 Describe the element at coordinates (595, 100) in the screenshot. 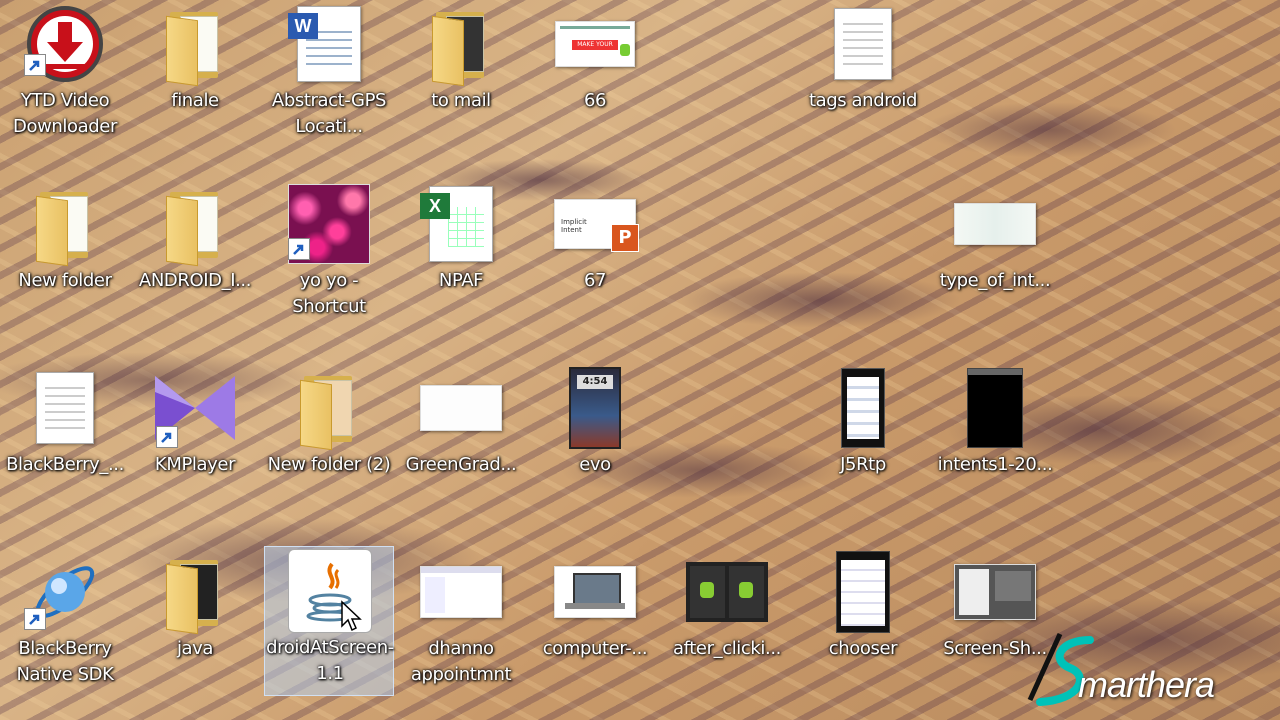

I see `icon-label: 66` at that location.